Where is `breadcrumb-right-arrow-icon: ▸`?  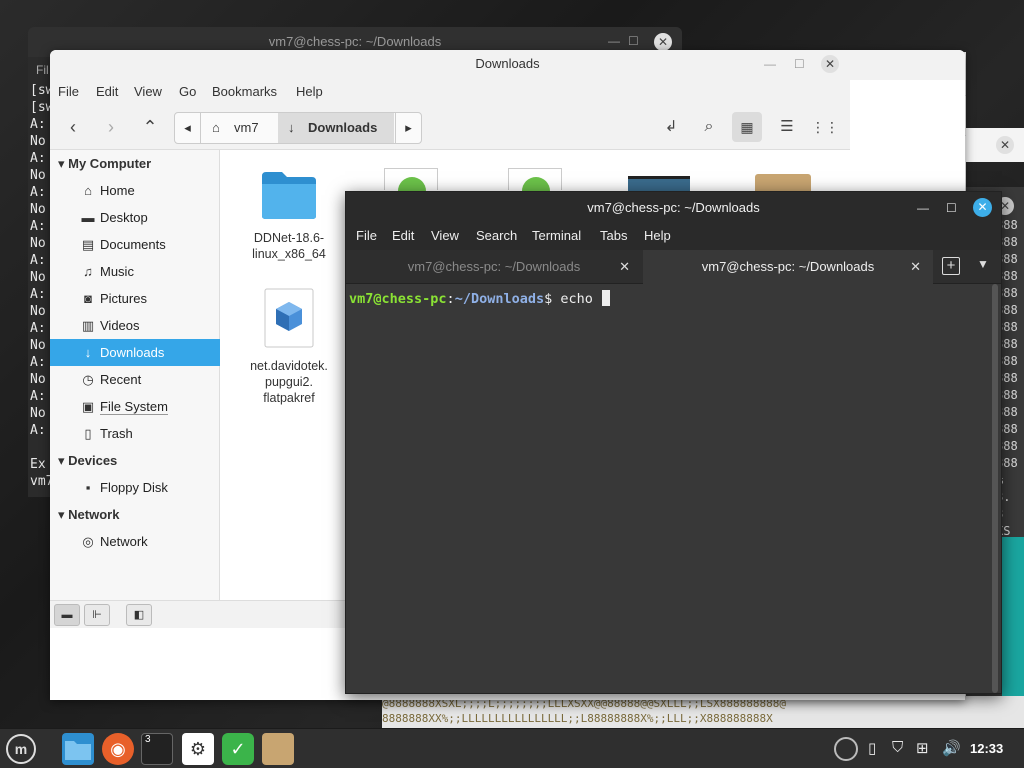
breadcrumb-right-arrow-icon: ▸ is located at coordinates (408, 128).